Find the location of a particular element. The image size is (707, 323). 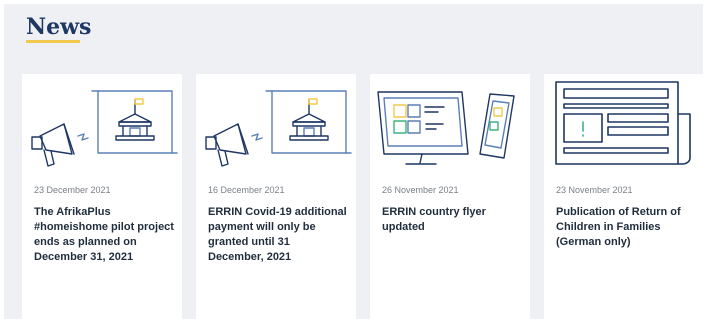

newspaper-icon is located at coordinates (624, 126).